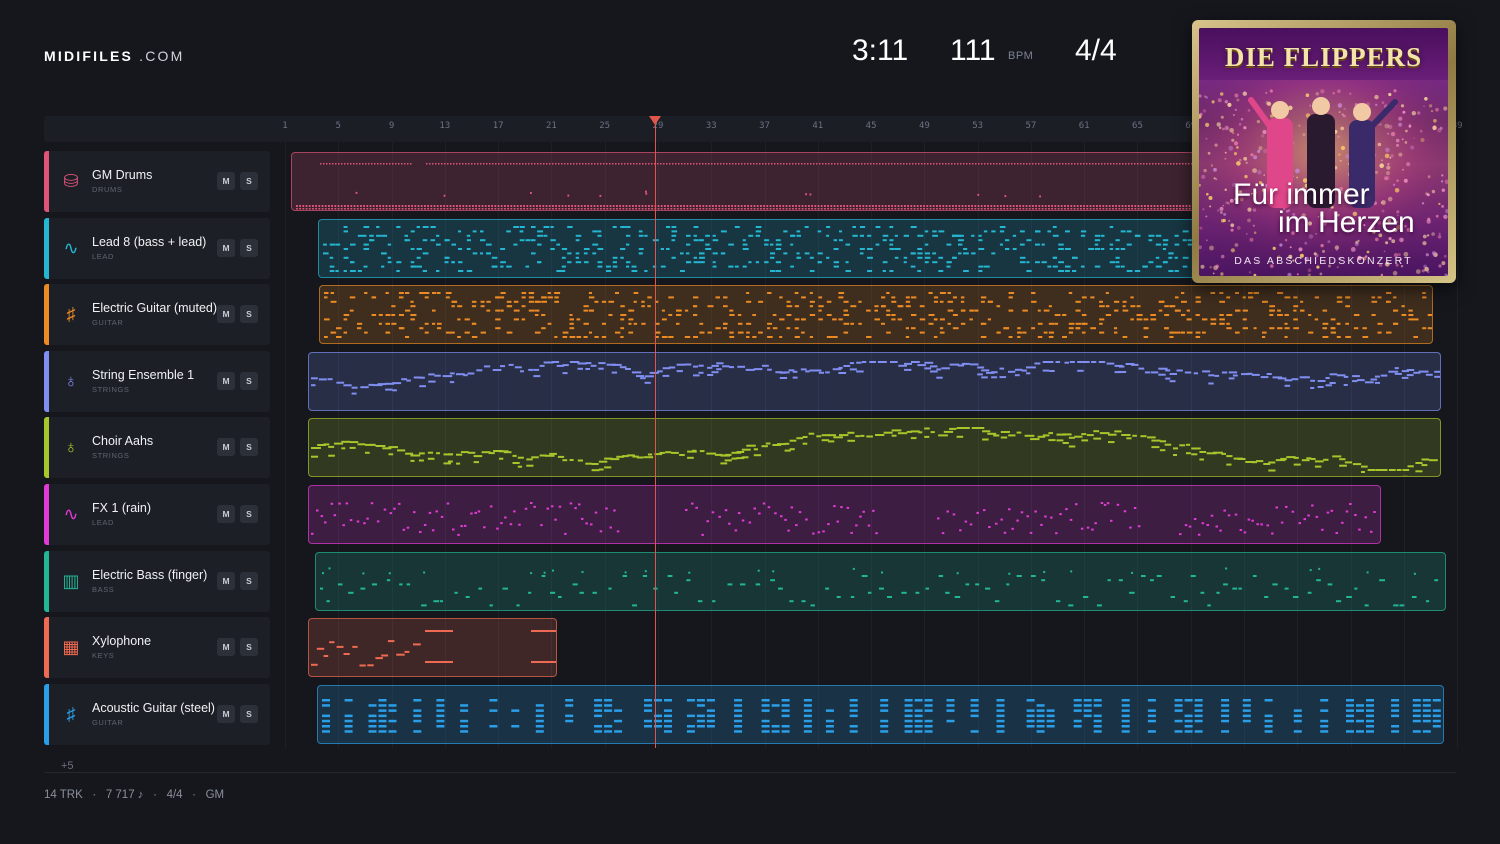 The width and height of the screenshot is (1500, 844). I want to click on track-header: ∿ FX 1 (rain) LEAD M S, so click(157, 514).